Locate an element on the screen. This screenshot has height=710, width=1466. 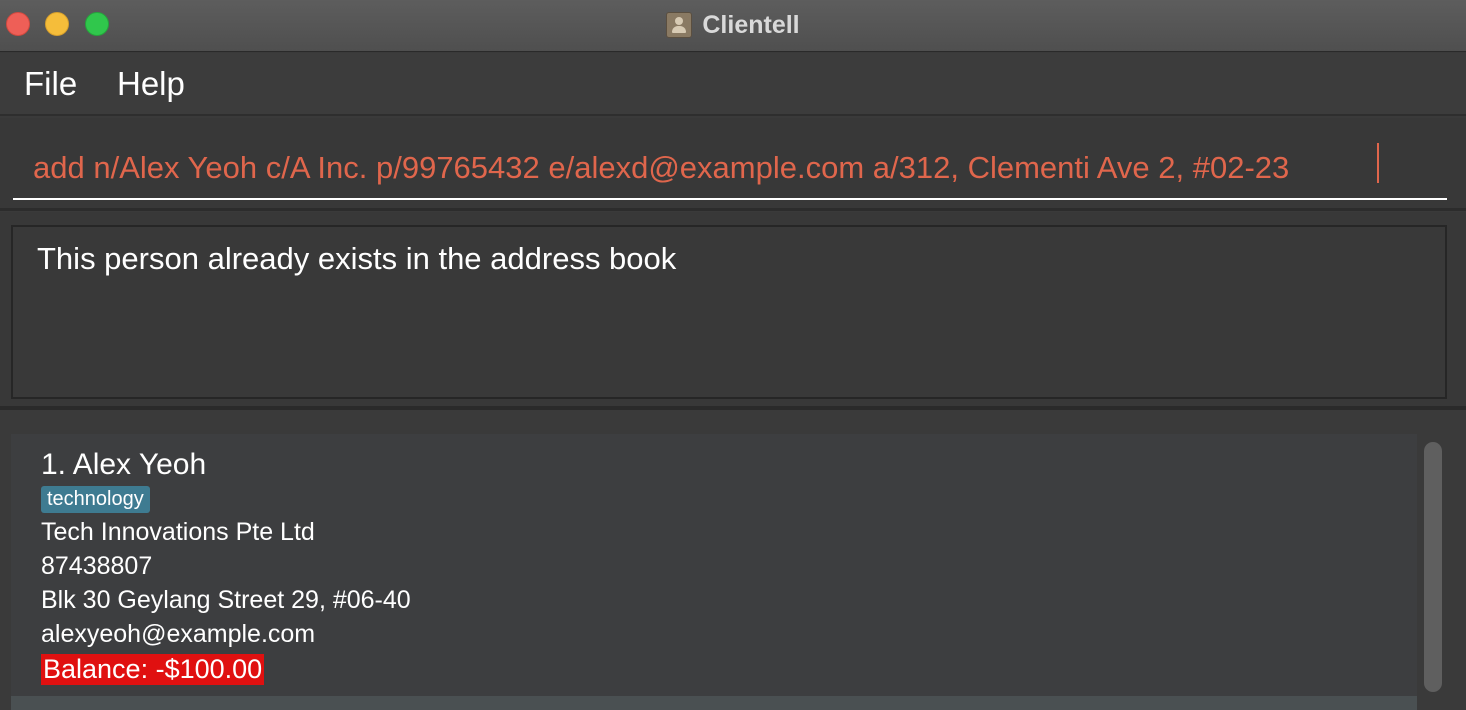
menu-bar: File Help is located at coordinates (733, 84).